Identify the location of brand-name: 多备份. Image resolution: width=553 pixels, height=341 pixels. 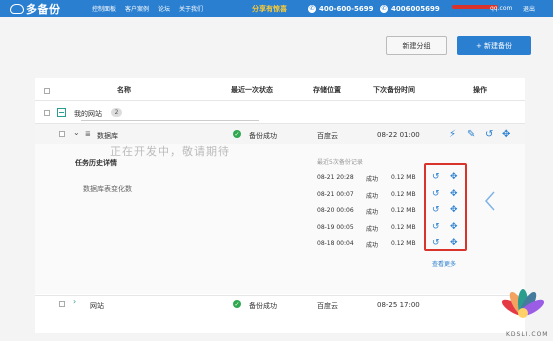
(43, 9).